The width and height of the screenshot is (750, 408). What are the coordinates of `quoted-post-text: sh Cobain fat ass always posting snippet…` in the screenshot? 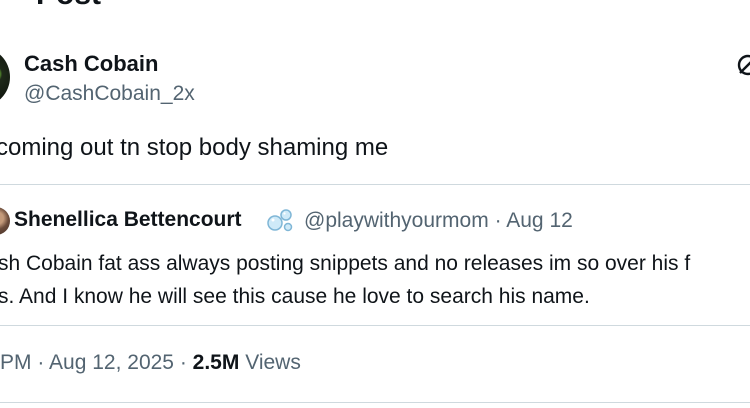 It's located at (345, 280).